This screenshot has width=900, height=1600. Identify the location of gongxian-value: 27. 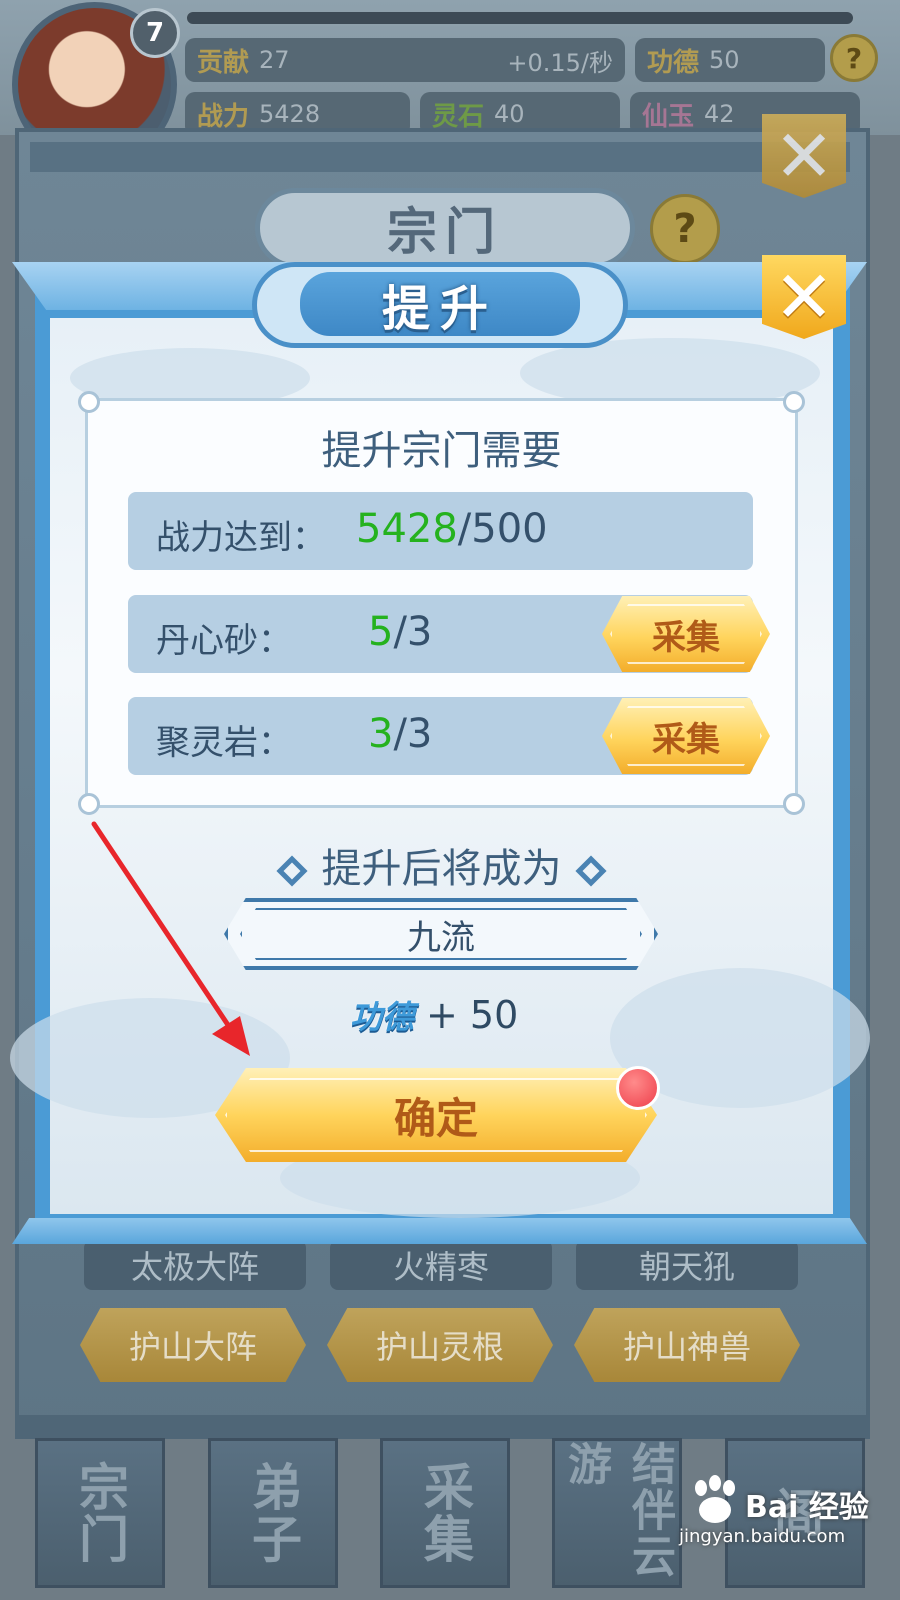
(274, 60).